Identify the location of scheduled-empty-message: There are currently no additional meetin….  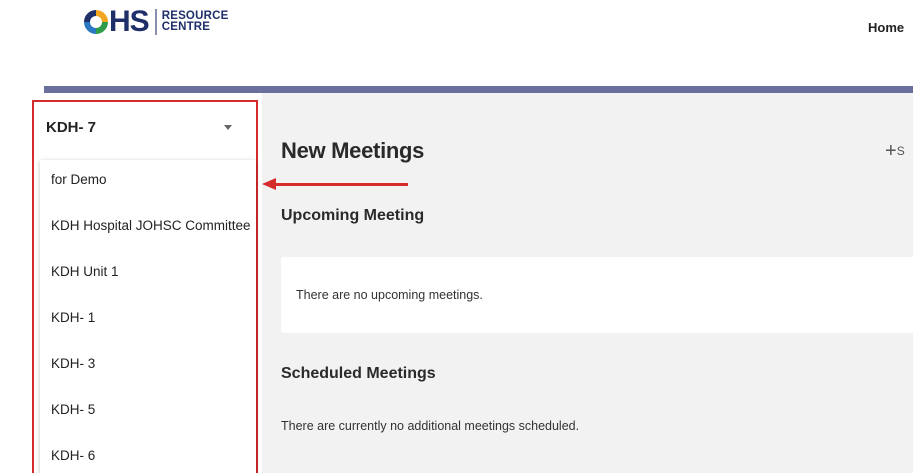
(430, 426).